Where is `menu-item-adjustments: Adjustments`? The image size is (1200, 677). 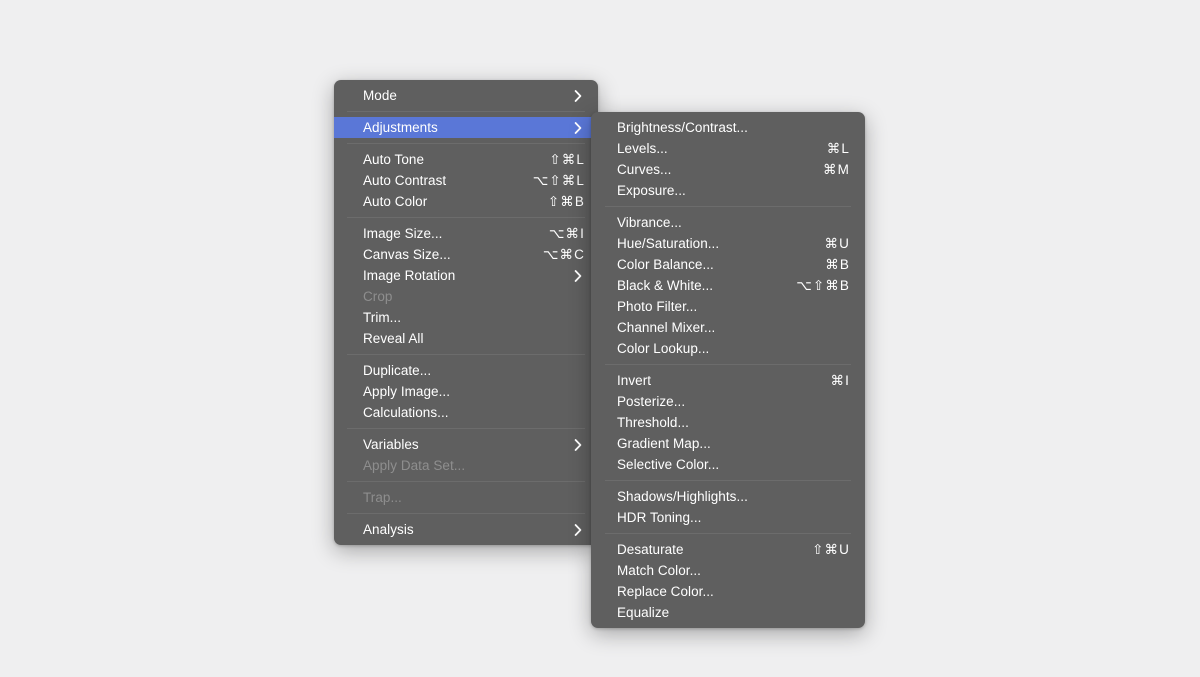
menu-item-adjustments: Adjustments is located at coordinates (466, 127).